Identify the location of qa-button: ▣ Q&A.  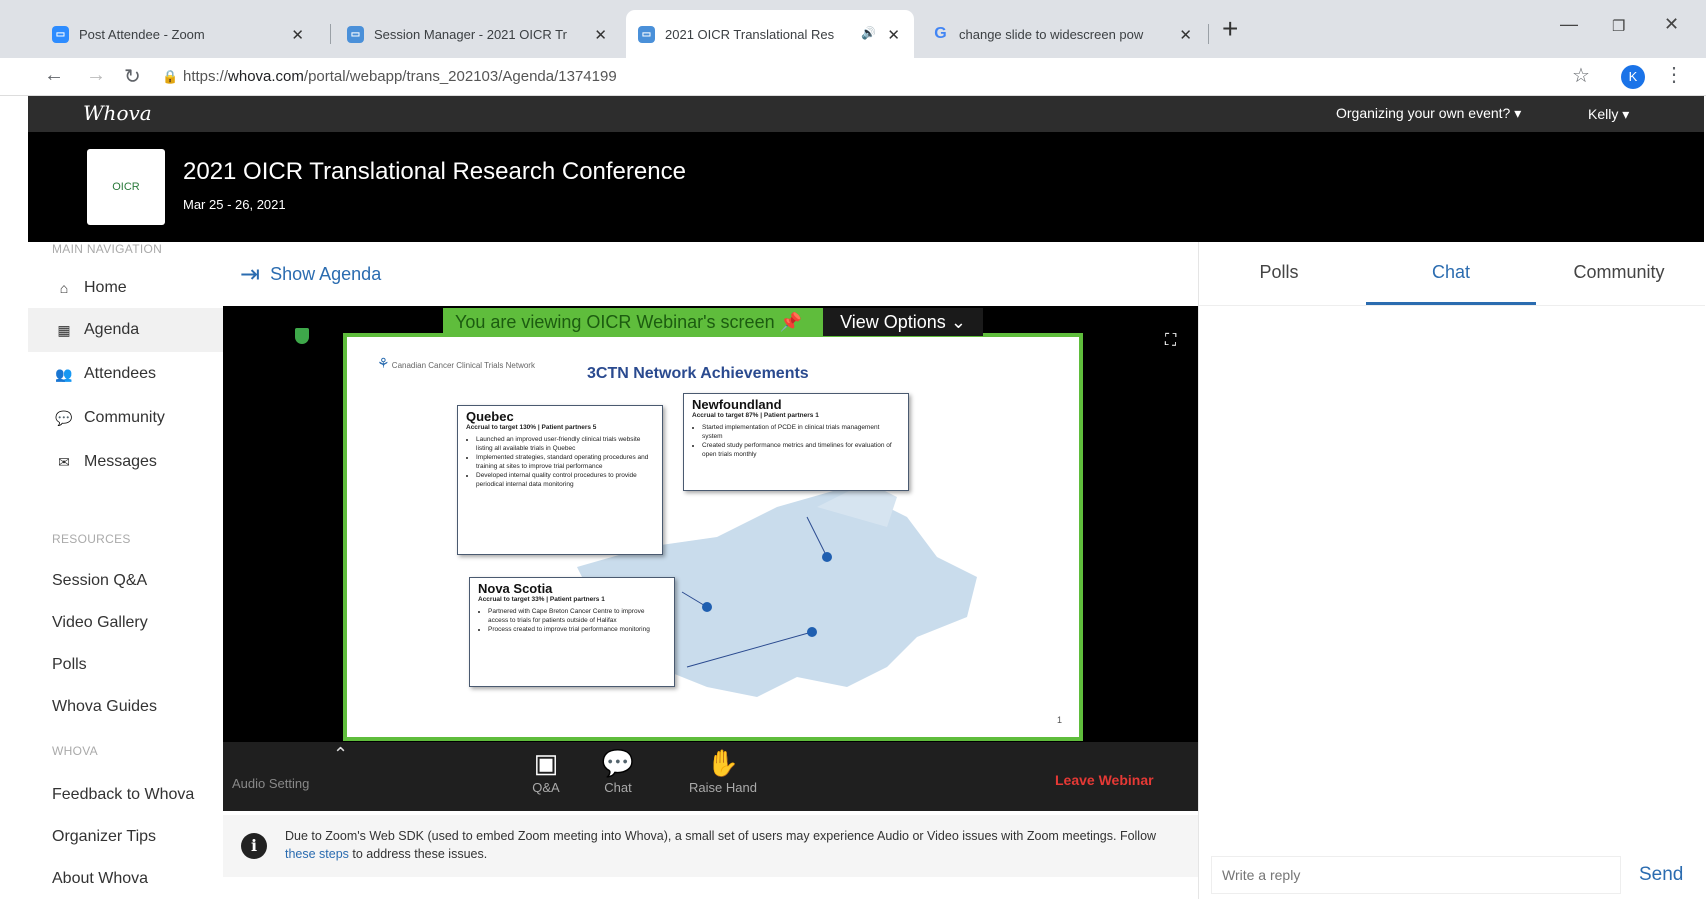
(546, 770).